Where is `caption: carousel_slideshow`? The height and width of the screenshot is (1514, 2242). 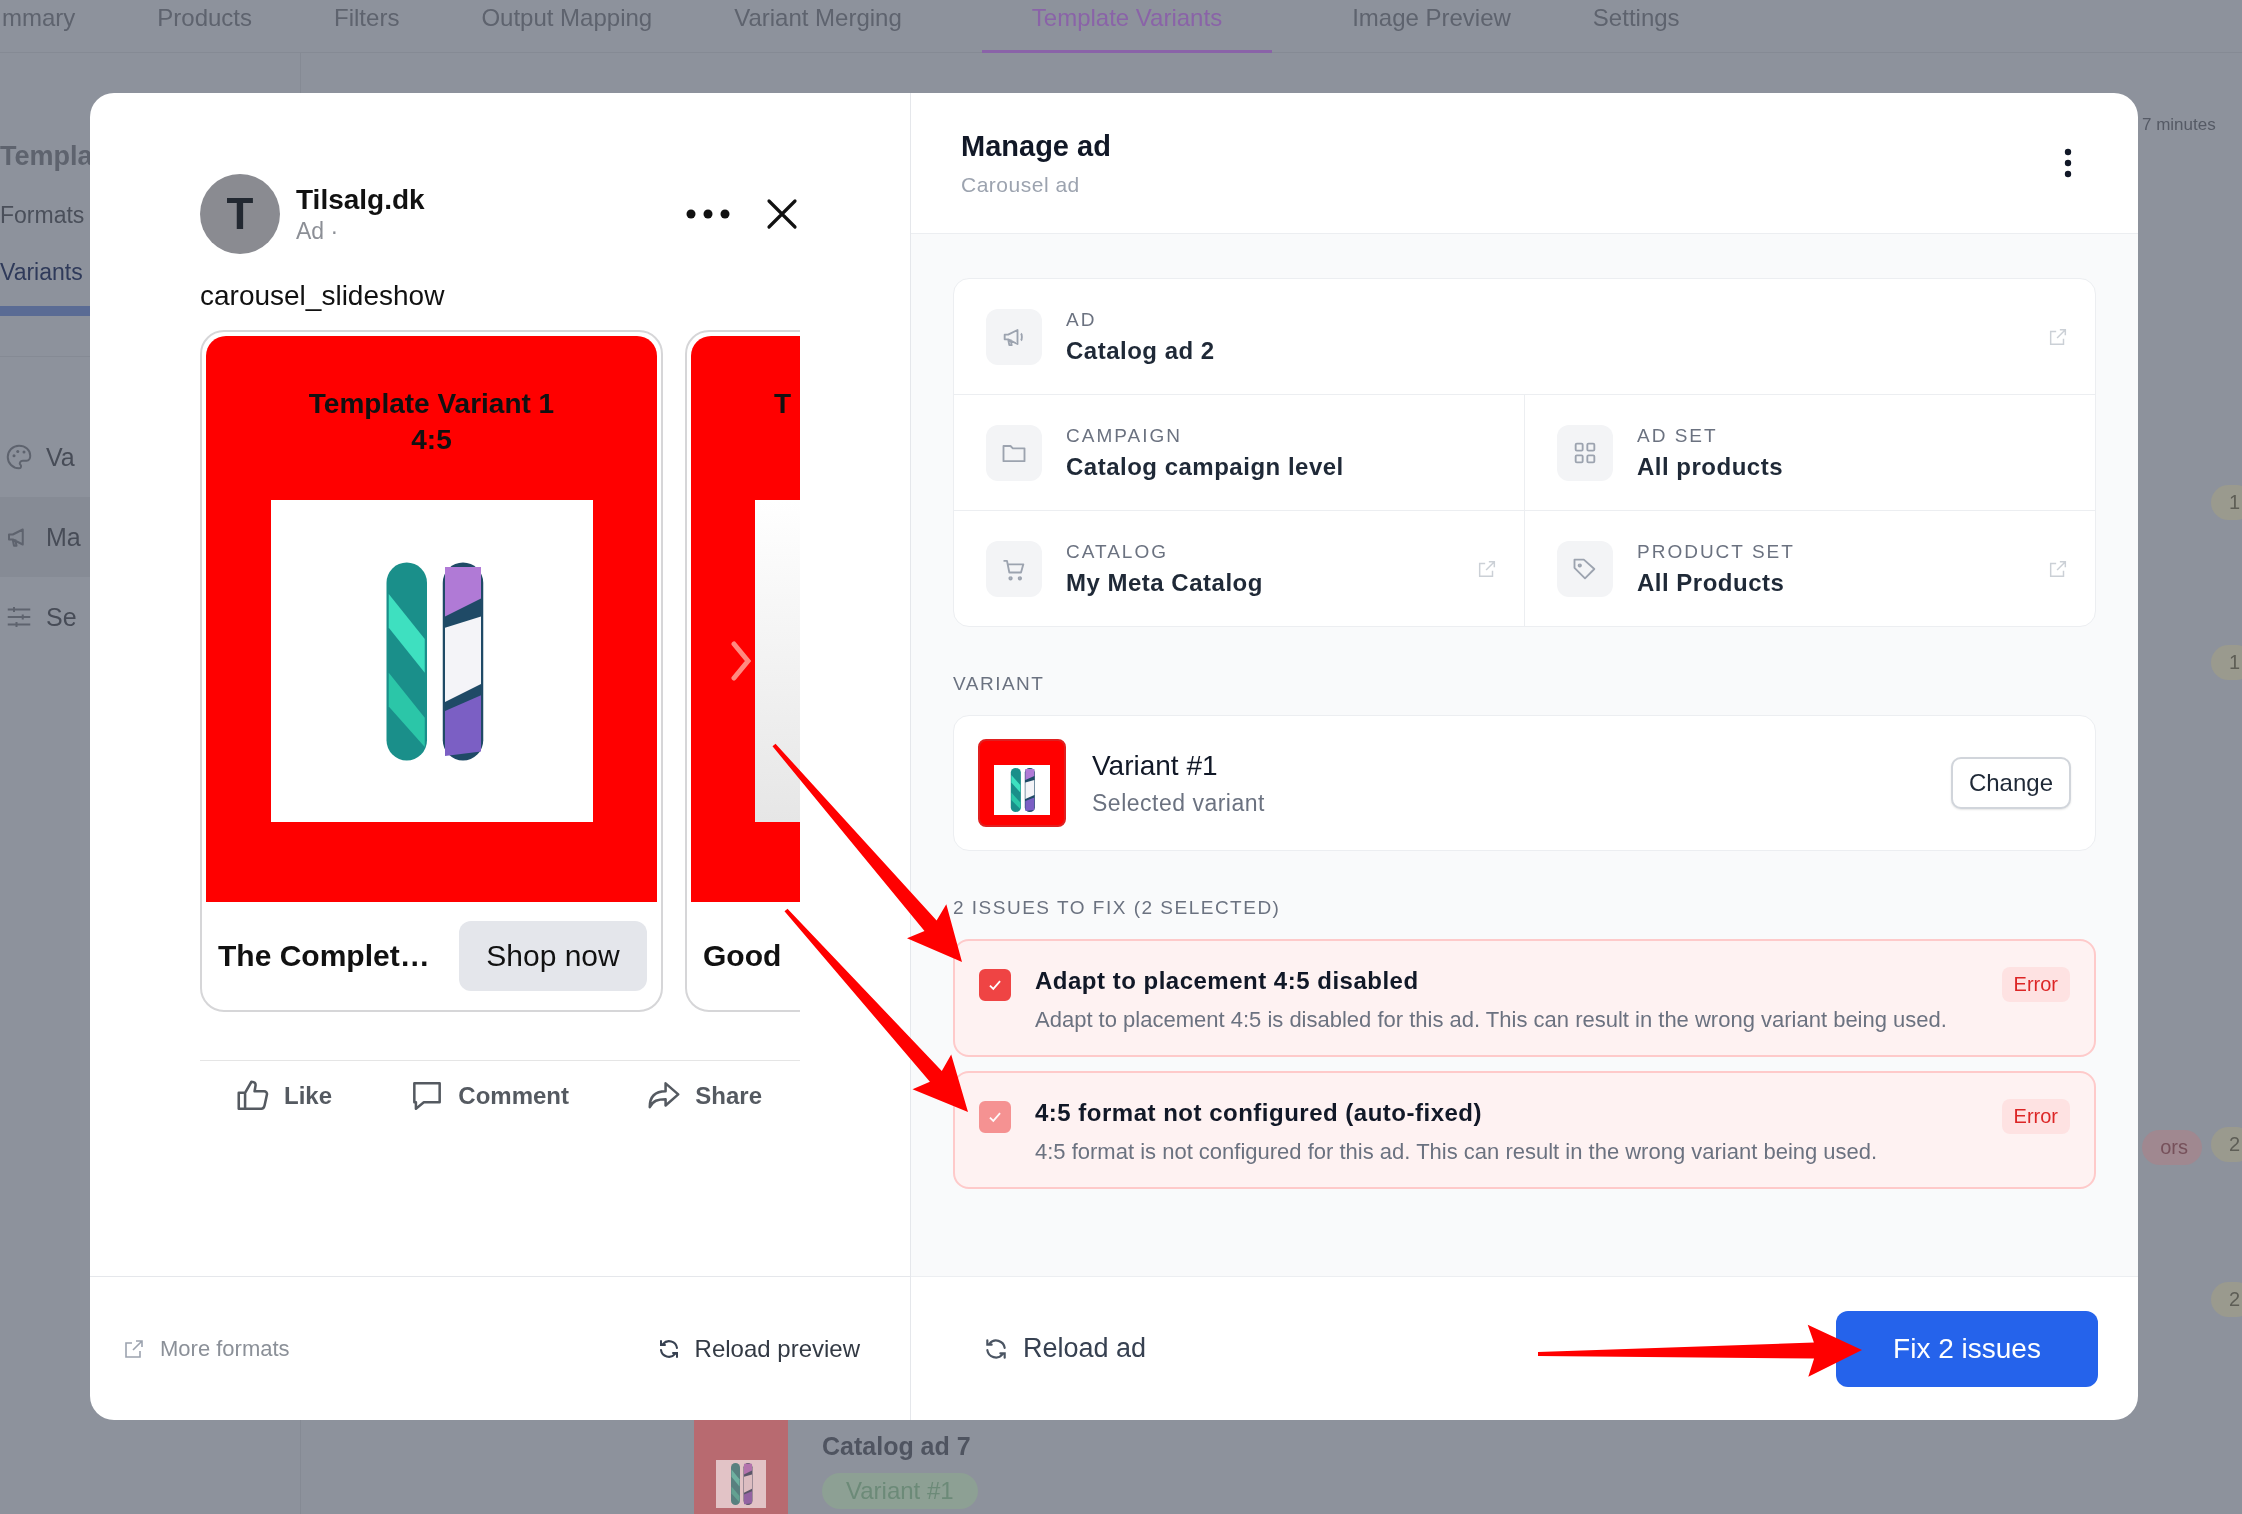
caption: carousel_slideshow is located at coordinates (323, 296).